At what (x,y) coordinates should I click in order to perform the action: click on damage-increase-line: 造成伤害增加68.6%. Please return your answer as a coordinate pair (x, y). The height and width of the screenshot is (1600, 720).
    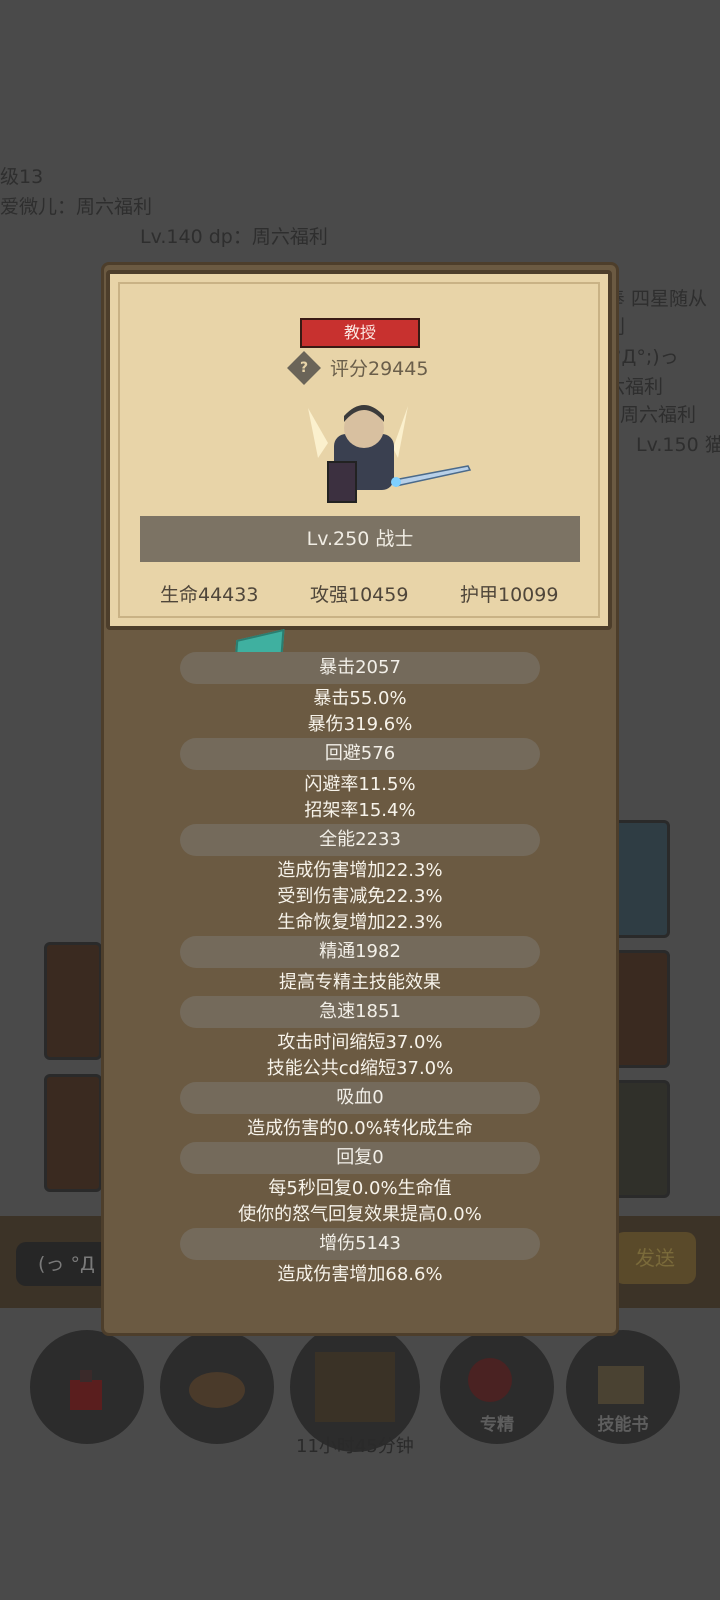
    Looking at the image, I should click on (360, 1274).